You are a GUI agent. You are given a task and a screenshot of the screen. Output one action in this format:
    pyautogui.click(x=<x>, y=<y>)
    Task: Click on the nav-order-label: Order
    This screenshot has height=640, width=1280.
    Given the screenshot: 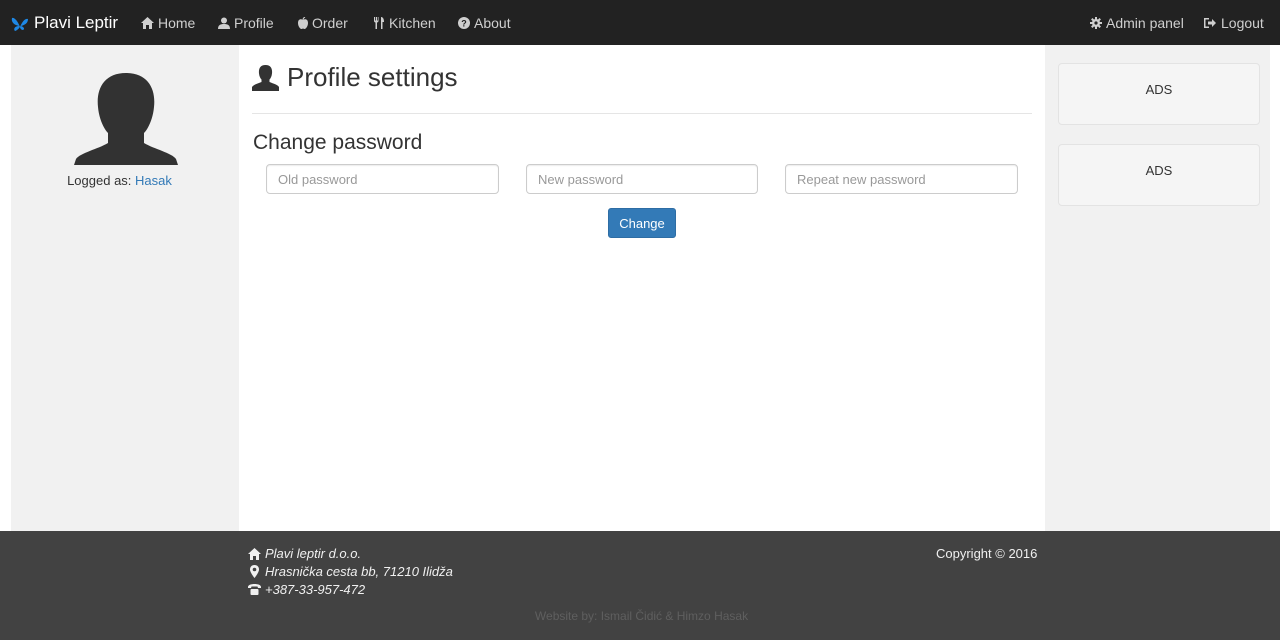 What is the action you would take?
    pyautogui.click(x=330, y=22)
    